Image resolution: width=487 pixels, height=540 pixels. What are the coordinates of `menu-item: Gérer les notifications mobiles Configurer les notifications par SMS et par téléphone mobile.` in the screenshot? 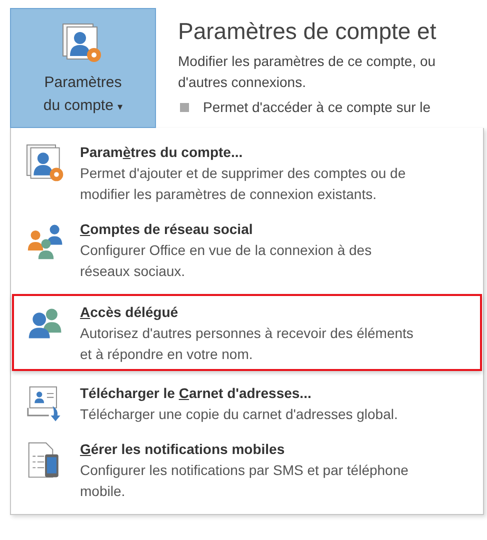 It's located at (247, 469).